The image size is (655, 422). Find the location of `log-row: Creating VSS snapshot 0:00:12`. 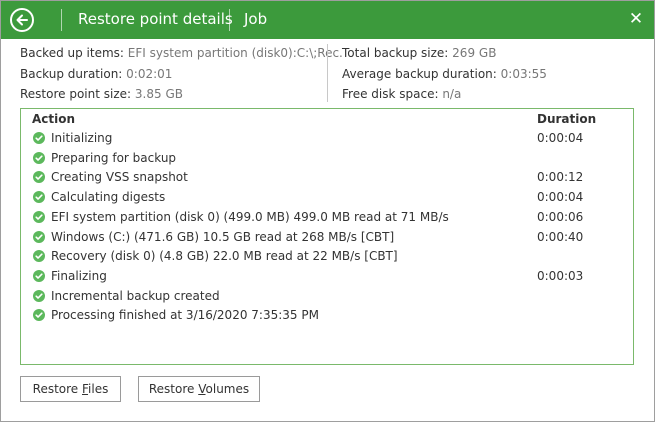

log-row: Creating VSS snapshot 0:00:12 is located at coordinates (327, 178).